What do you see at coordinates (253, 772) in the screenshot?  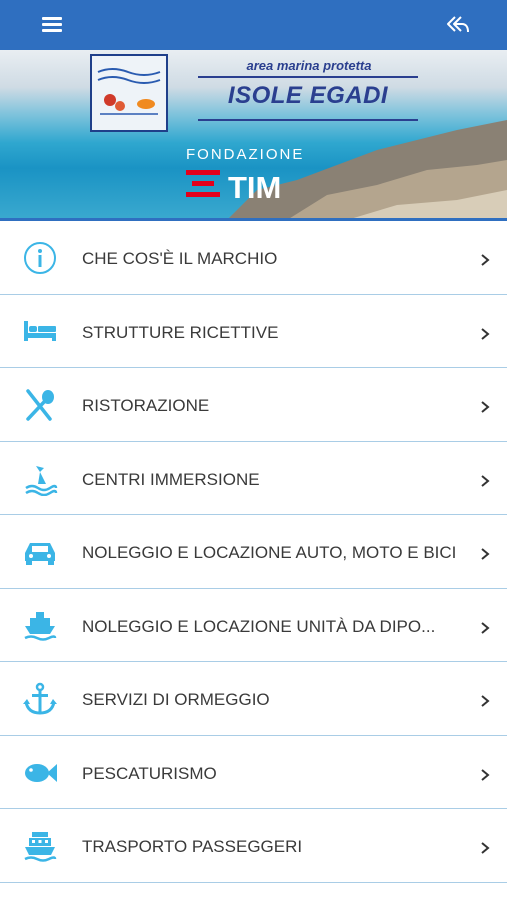 I see `menu-item-pescaturismo: PESCATURISMO` at bounding box center [253, 772].